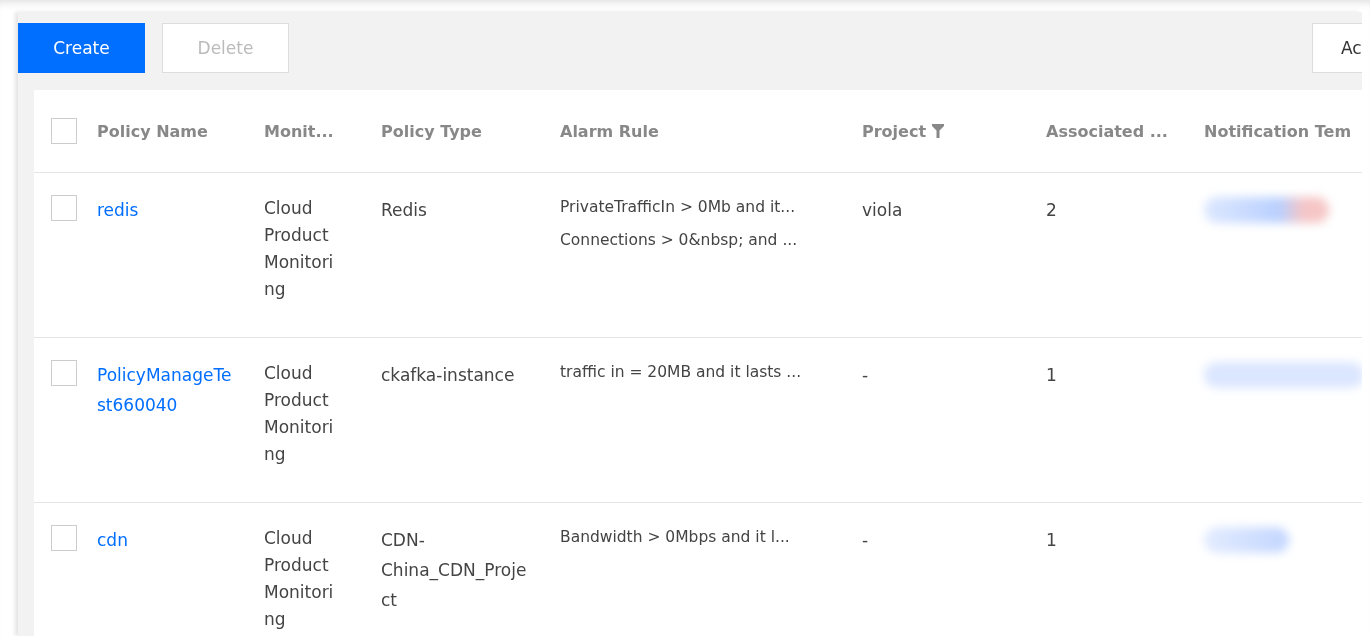 Image resolution: width=1370 pixels, height=636 pixels. Describe the element at coordinates (1337, 48) in the screenshot. I see `toolbar-button: Ac` at that location.